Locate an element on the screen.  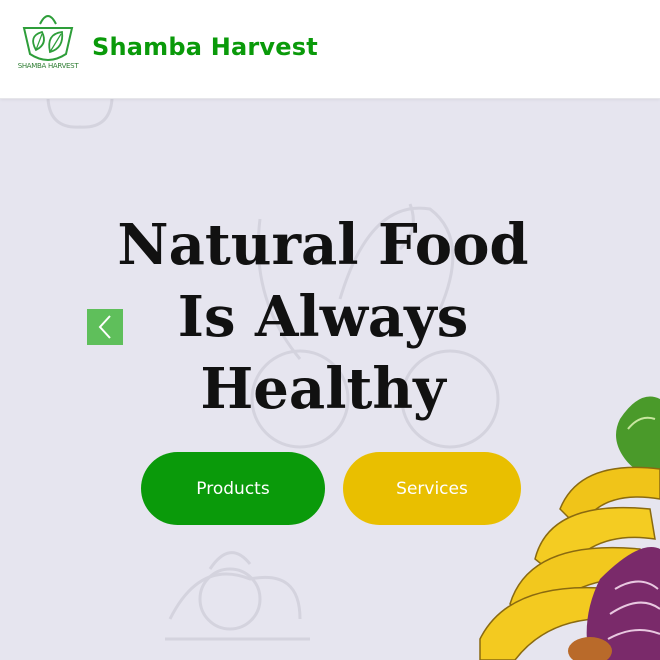
headline-line-1: Natural Food is located at coordinates (323, 245).